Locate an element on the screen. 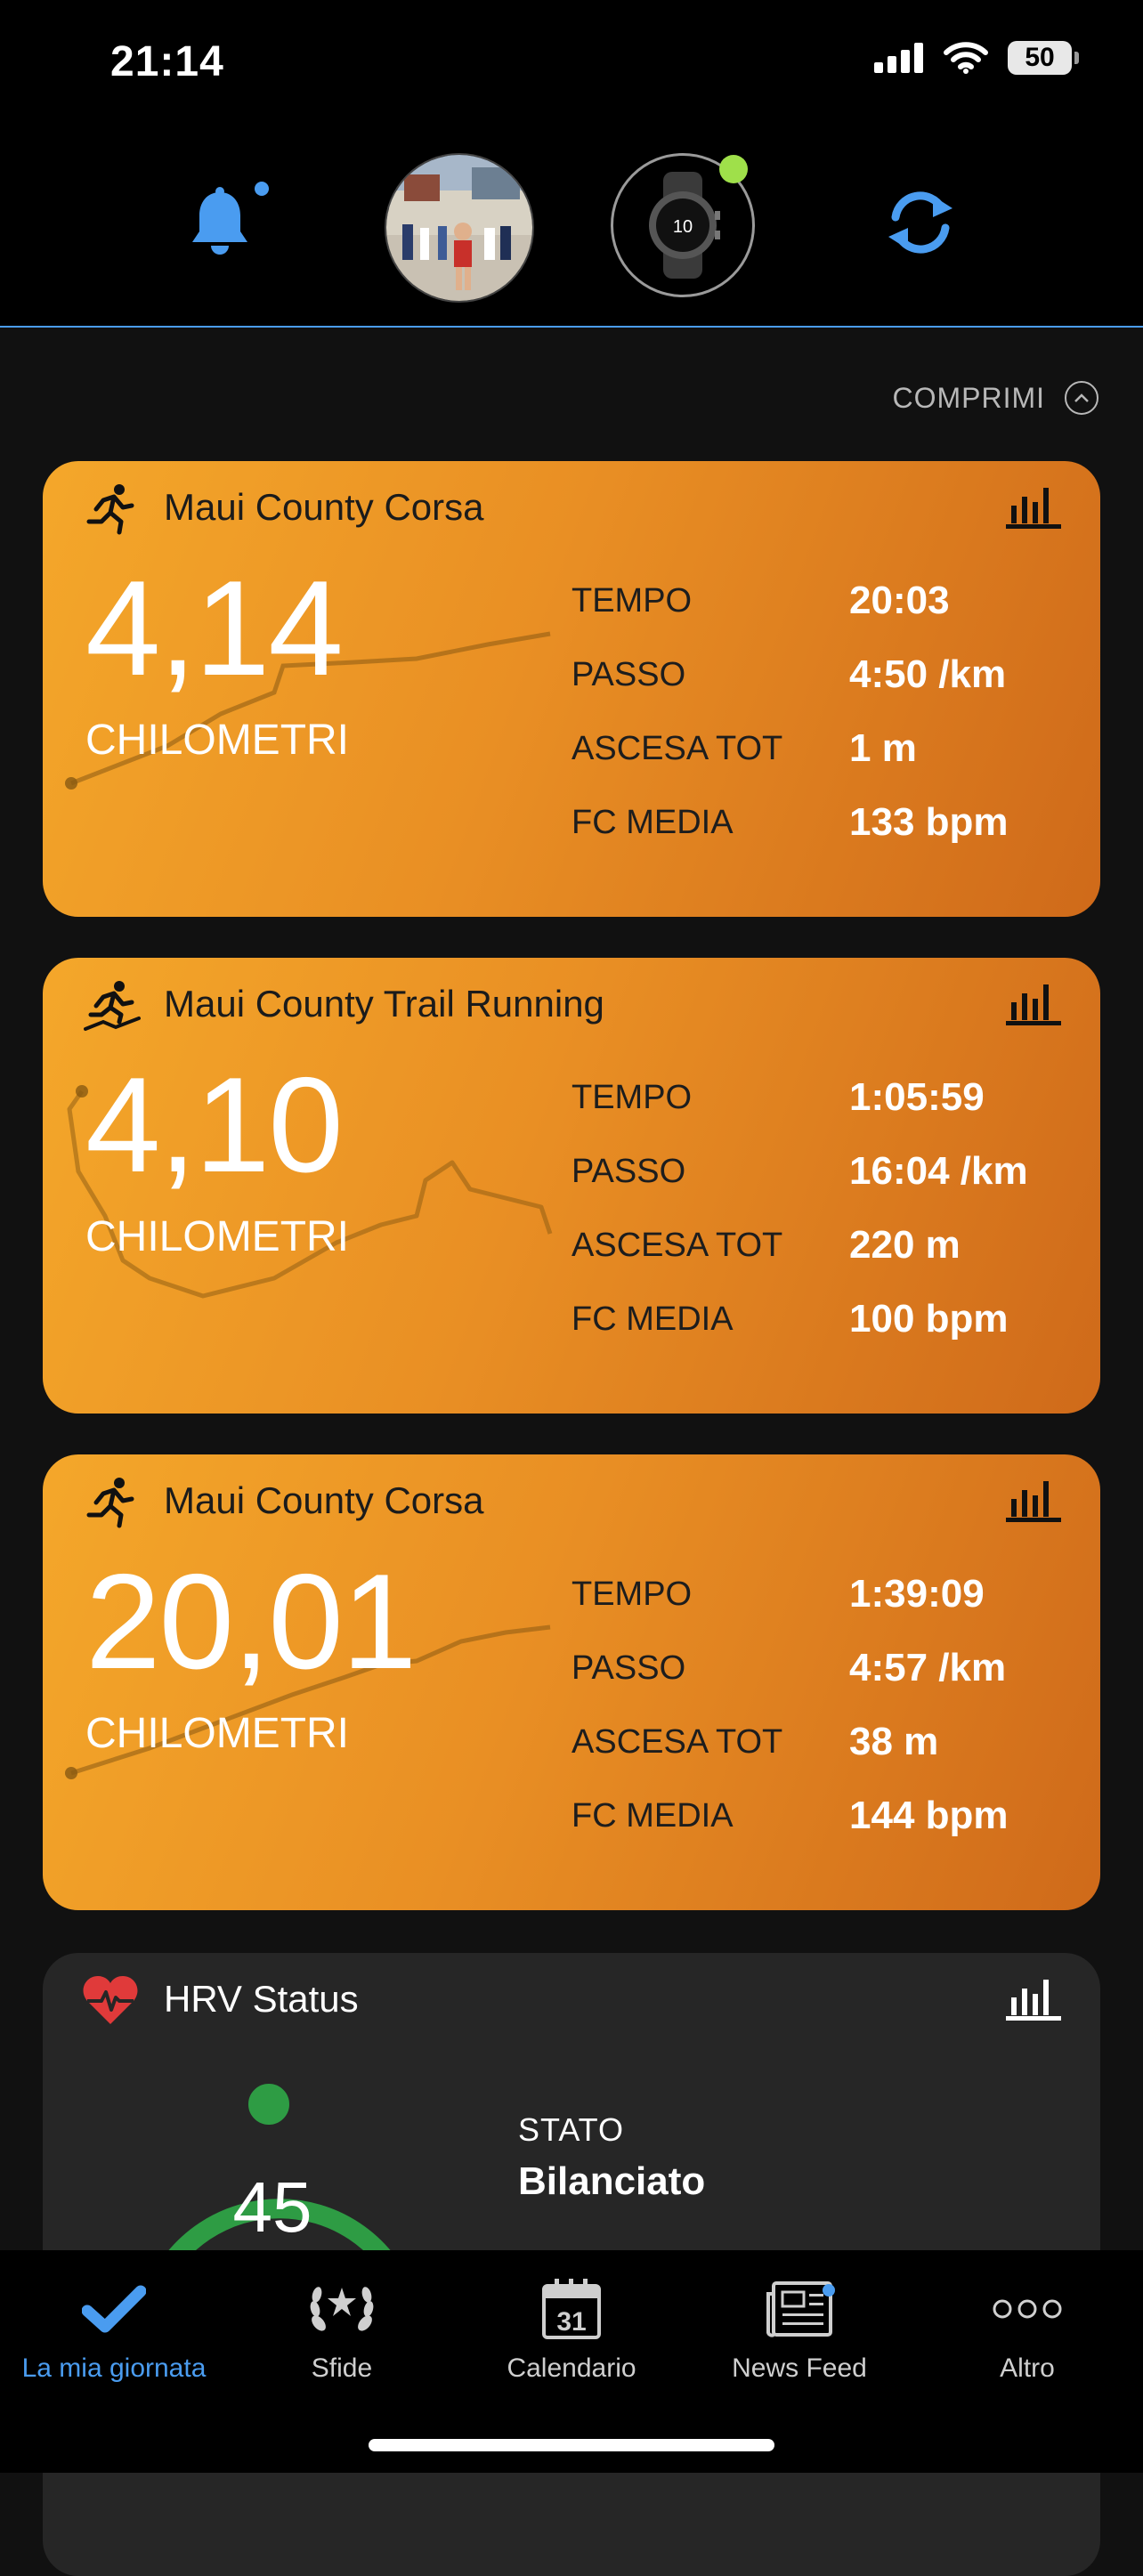 The image size is (1143, 2576). news-feed-badge is located at coordinates (829, 2291).